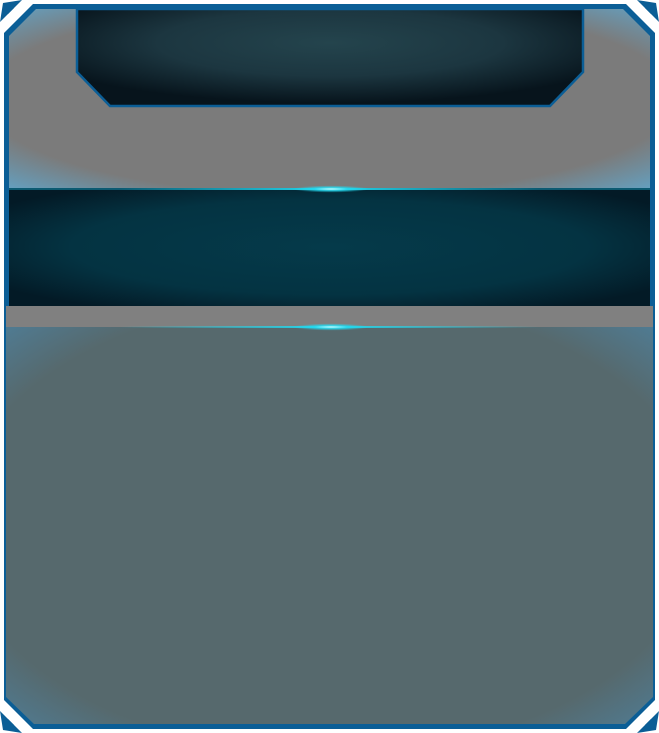 This screenshot has height=733, width=659. I want to click on divider-glow-bottom-spot, so click(331, 327).